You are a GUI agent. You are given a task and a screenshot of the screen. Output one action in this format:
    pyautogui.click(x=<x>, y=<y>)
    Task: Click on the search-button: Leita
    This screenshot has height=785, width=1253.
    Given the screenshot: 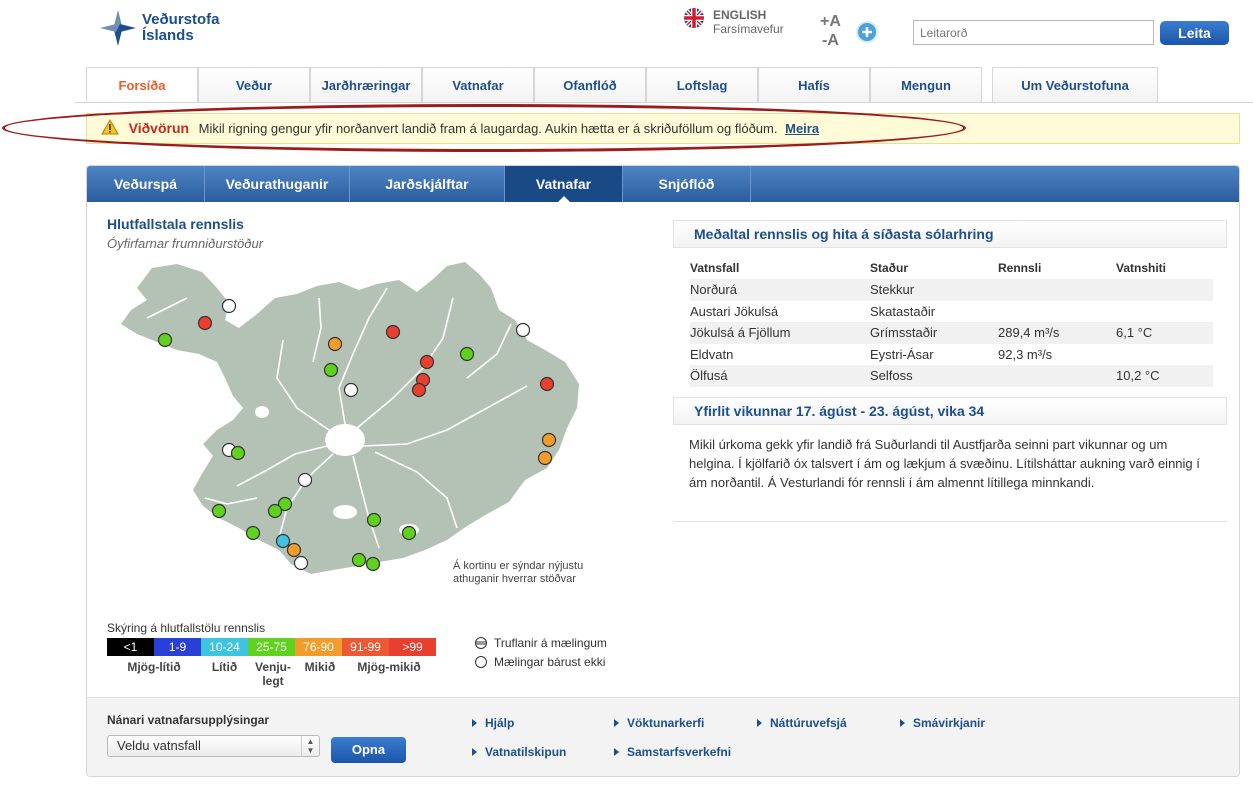 What is the action you would take?
    pyautogui.click(x=1194, y=33)
    